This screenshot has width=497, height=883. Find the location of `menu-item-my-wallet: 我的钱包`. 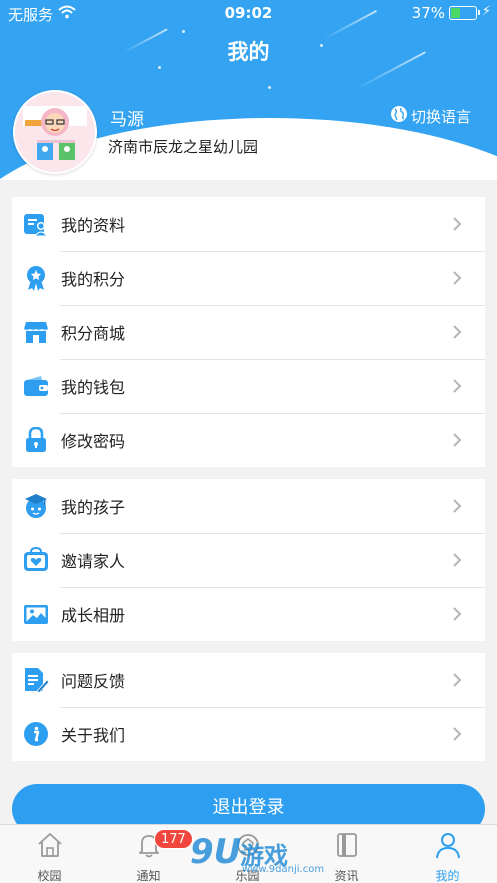

menu-item-my-wallet: 我的钱包 is located at coordinates (248, 386).